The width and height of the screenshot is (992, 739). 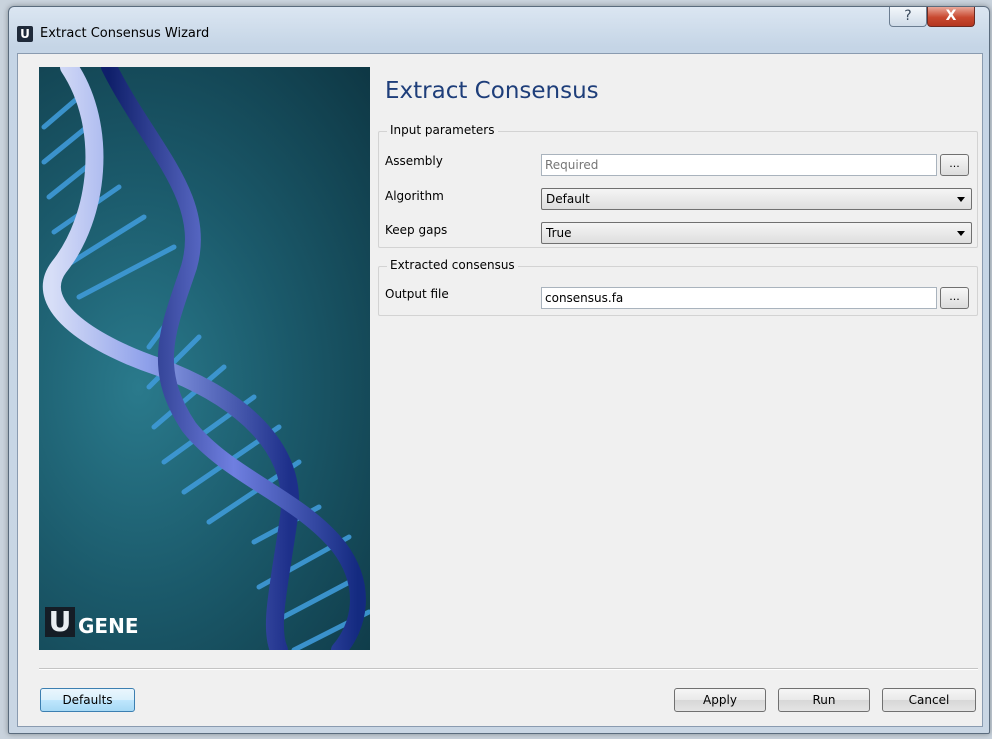 What do you see at coordinates (499, 30) in the screenshot?
I see `title-bar: U Extract Consensus Wizard ? X` at bounding box center [499, 30].